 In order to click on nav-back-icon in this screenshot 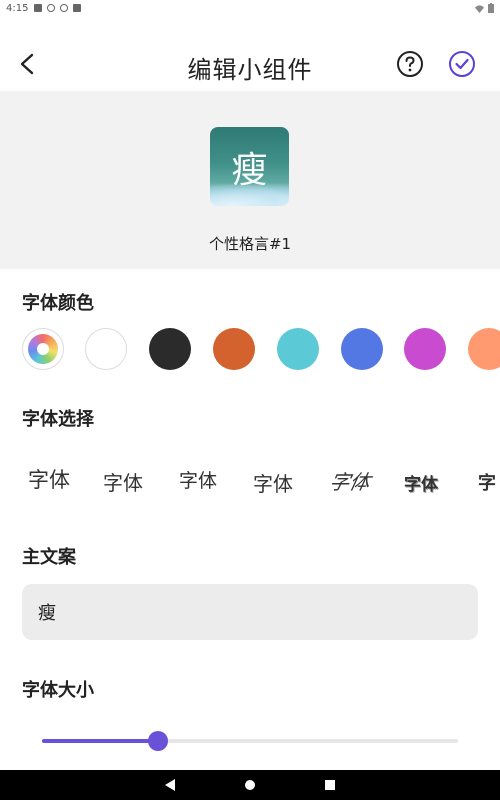, I will do `click(170, 785)`.